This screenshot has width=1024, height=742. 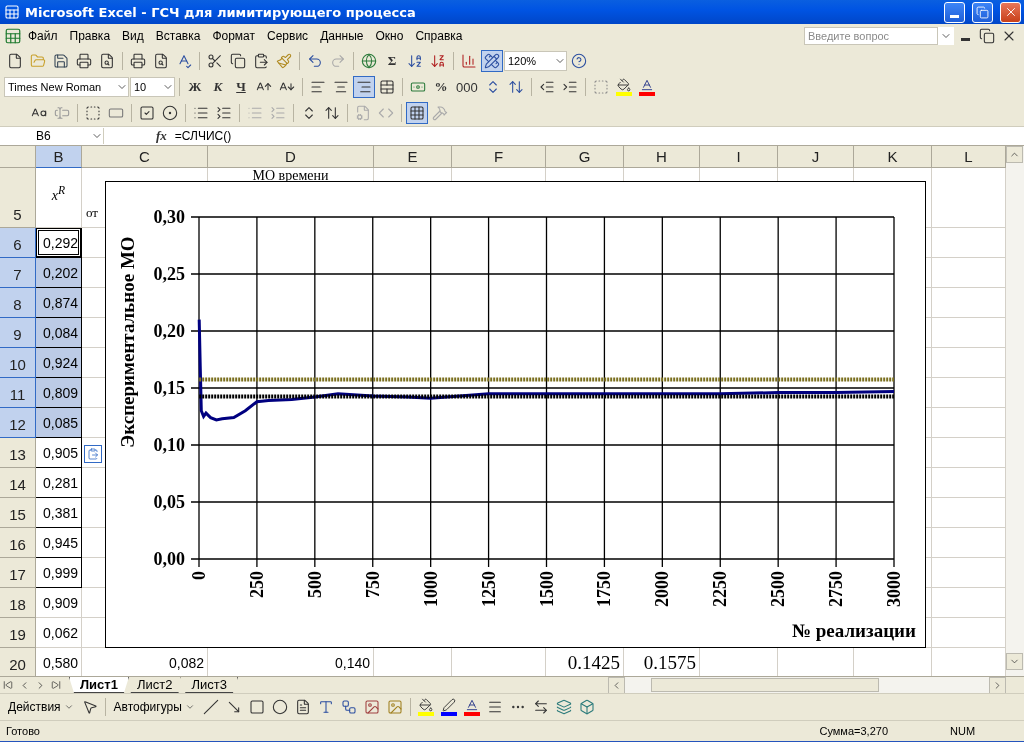 I want to click on function-label: fx, so click(x=161, y=136).